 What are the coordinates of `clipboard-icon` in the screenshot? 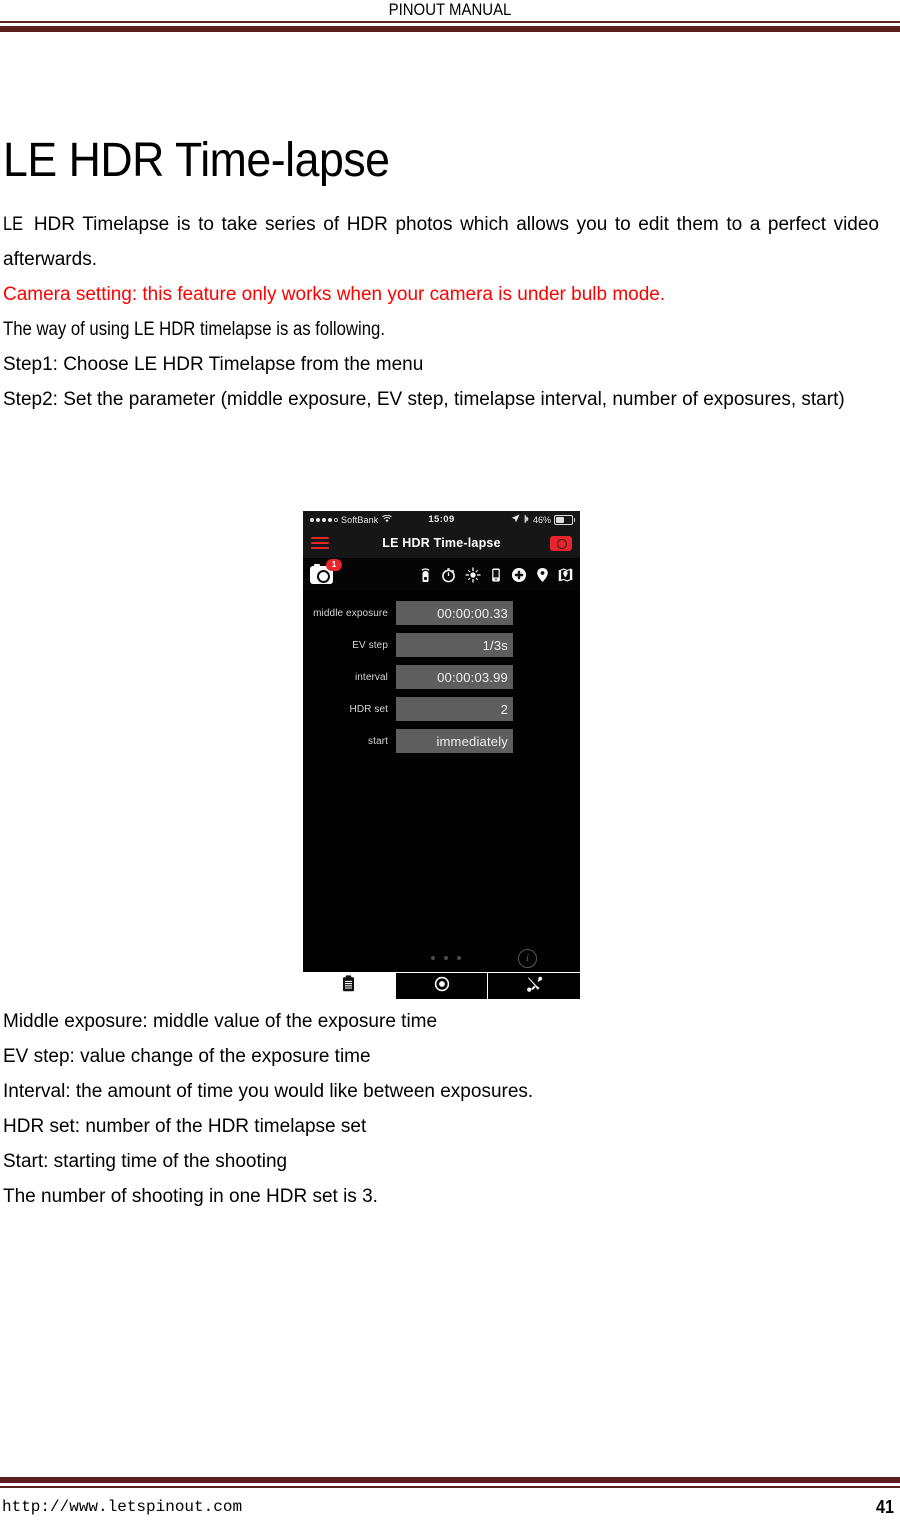 It's located at (348, 986).